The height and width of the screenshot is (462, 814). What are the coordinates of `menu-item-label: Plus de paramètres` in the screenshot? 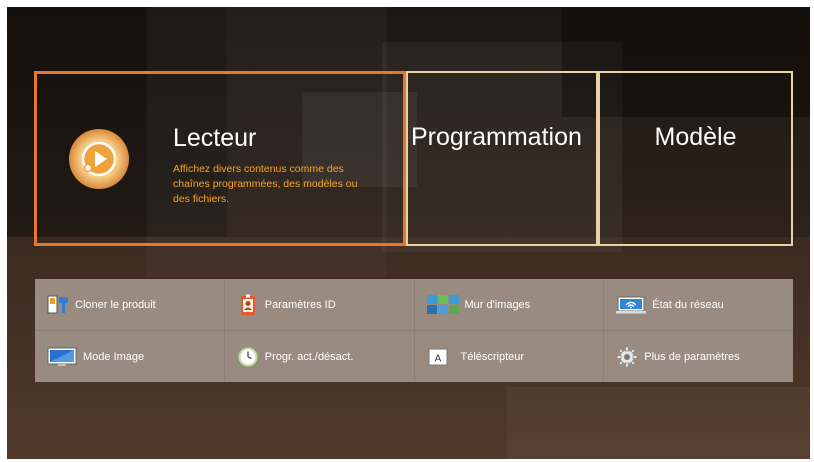 It's located at (692, 356).